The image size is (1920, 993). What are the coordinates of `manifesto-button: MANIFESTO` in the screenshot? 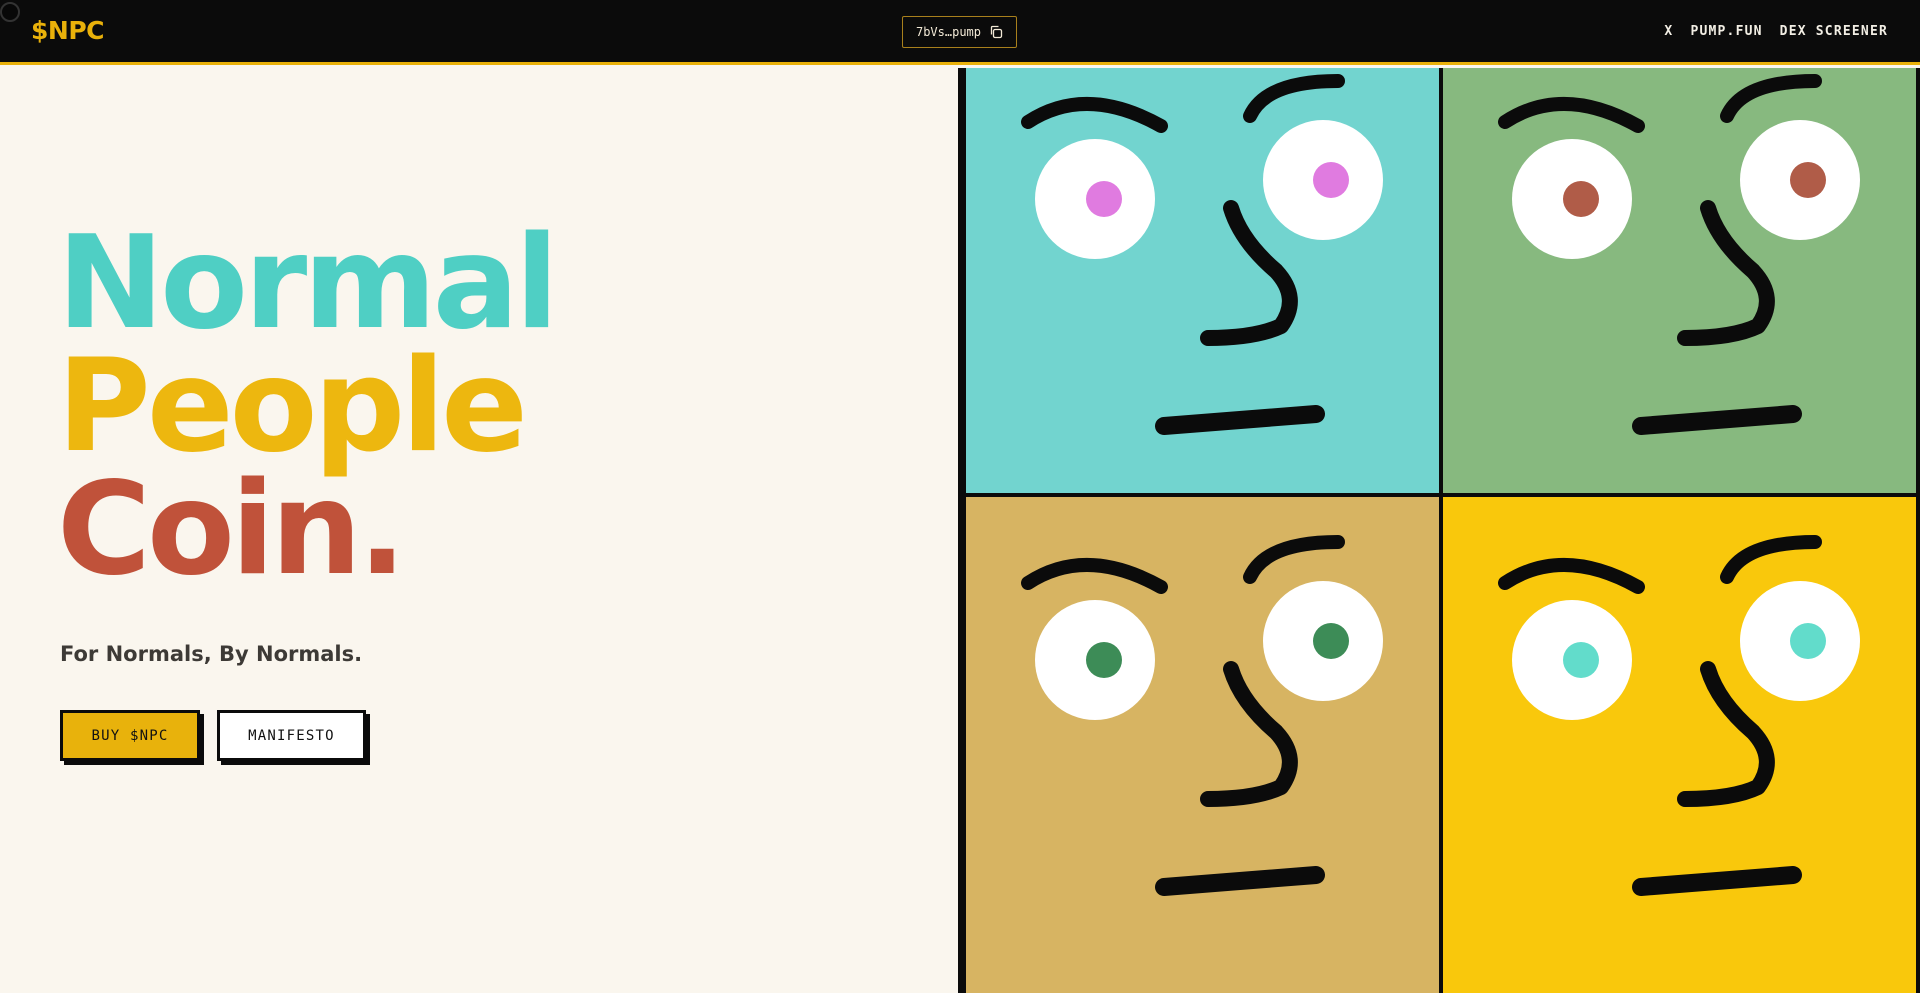 It's located at (291, 735).